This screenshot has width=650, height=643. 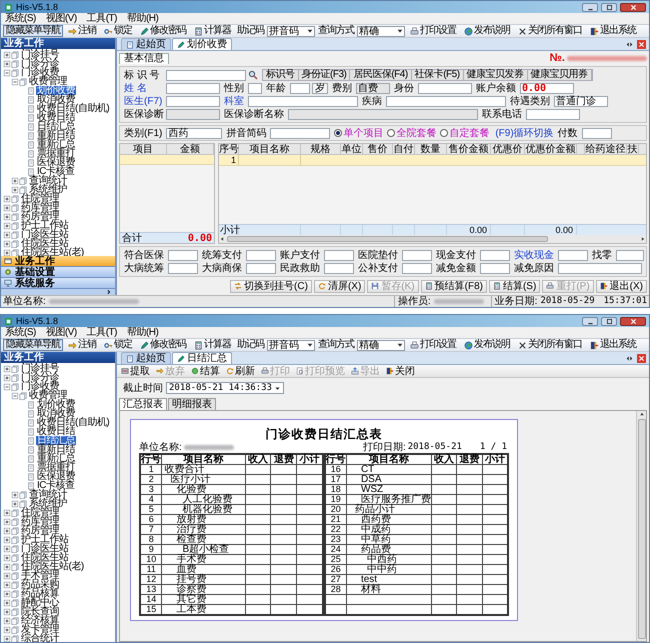 What do you see at coordinates (58, 272) in the screenshot?
I see `nav-section-button: 基础设置` at bounding box center [58, 272].